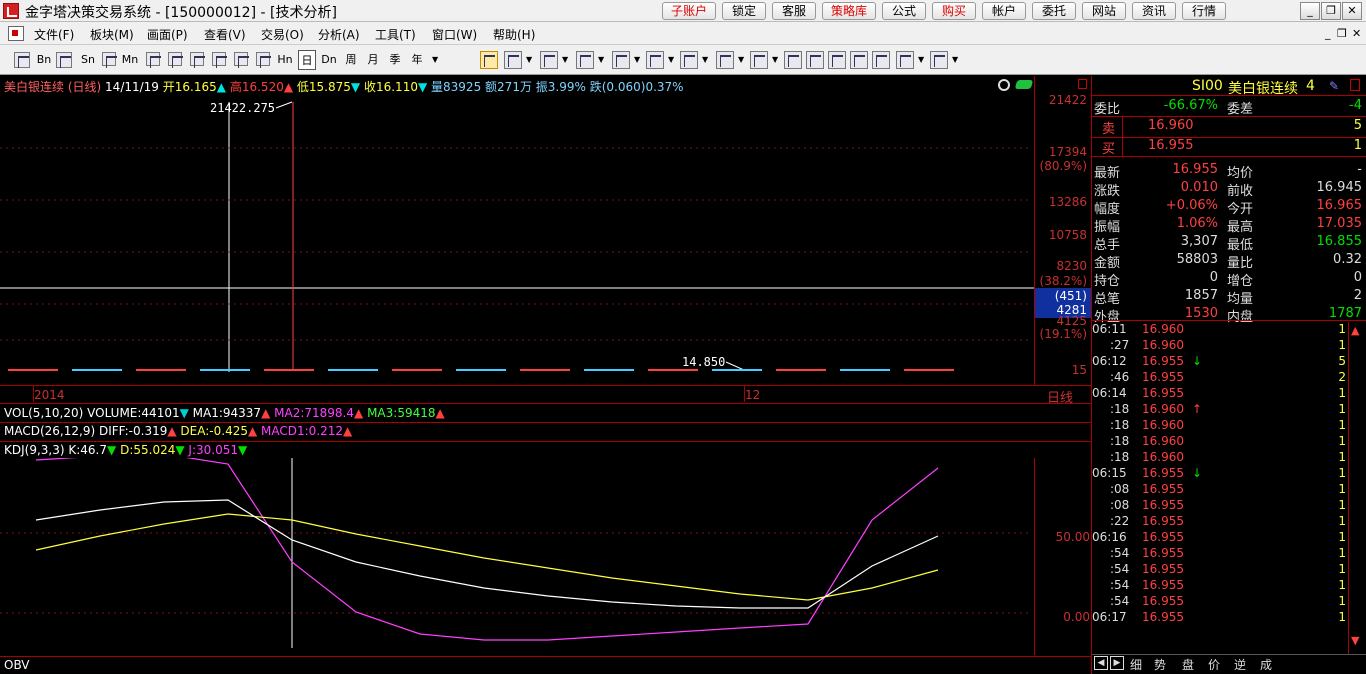 This screenshot has width=1366, height=674. I want to click on period-3m-icon, so click(153, 60).